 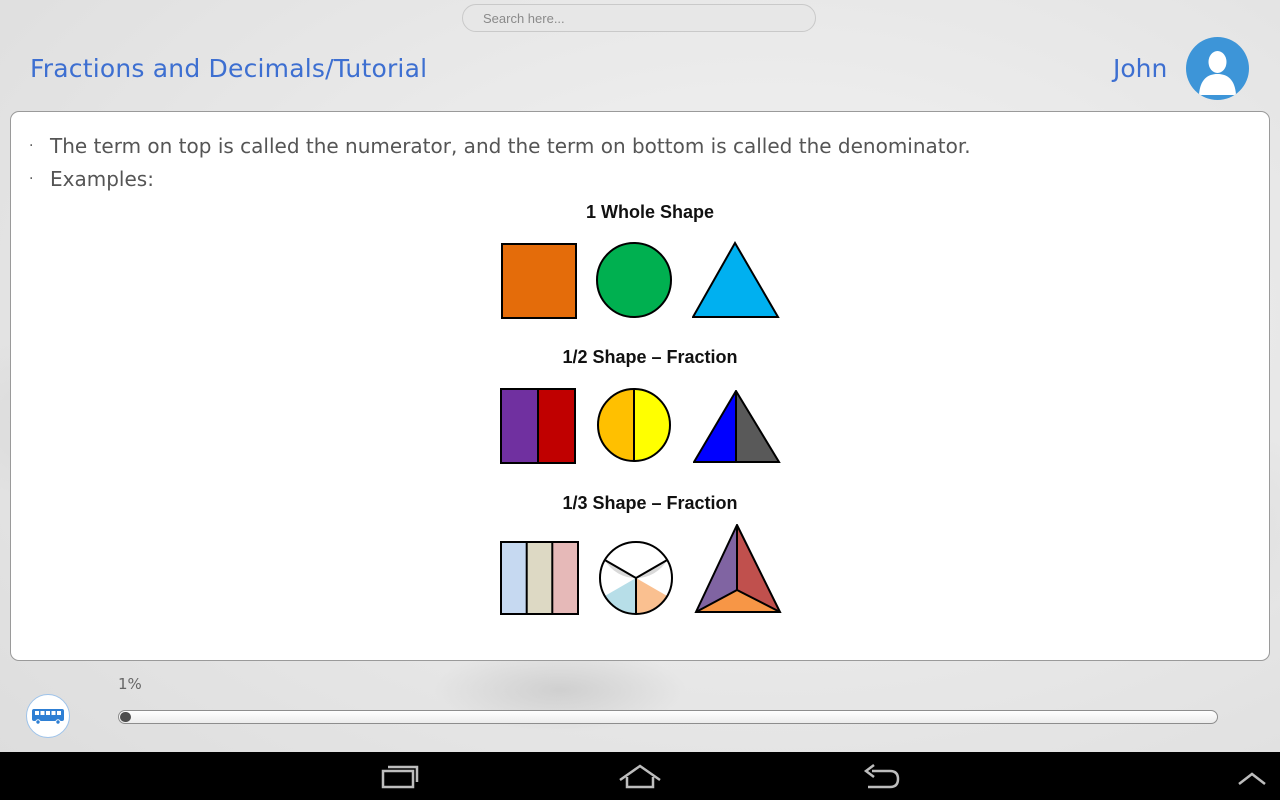 What do you see at coordinates (102, 179) in the screenshot?
I see `bullet-text: Examples:` at bounding box center [102, 179].